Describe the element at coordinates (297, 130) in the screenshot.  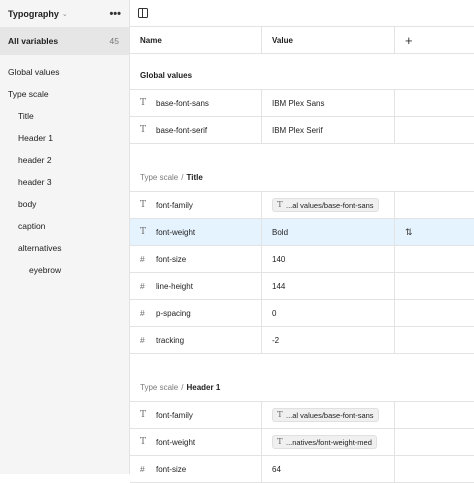
I see `variable-value: IBM Plex Serif` at that location.